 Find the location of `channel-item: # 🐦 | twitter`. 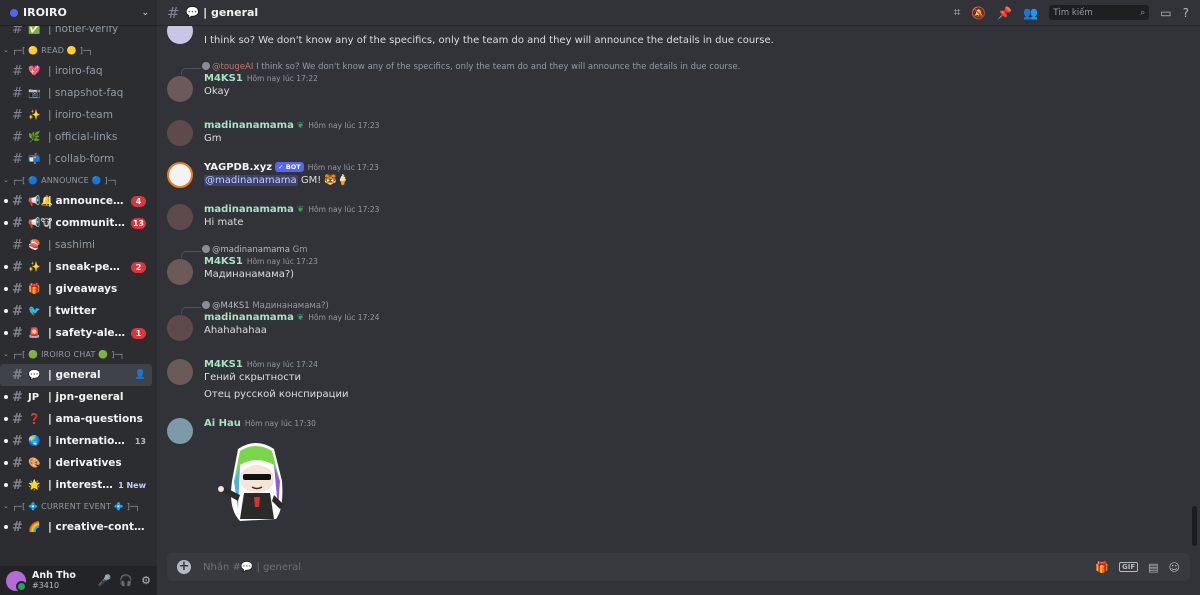

channel-item: # 🐦 | twitter is located at coordinates (76, 311).